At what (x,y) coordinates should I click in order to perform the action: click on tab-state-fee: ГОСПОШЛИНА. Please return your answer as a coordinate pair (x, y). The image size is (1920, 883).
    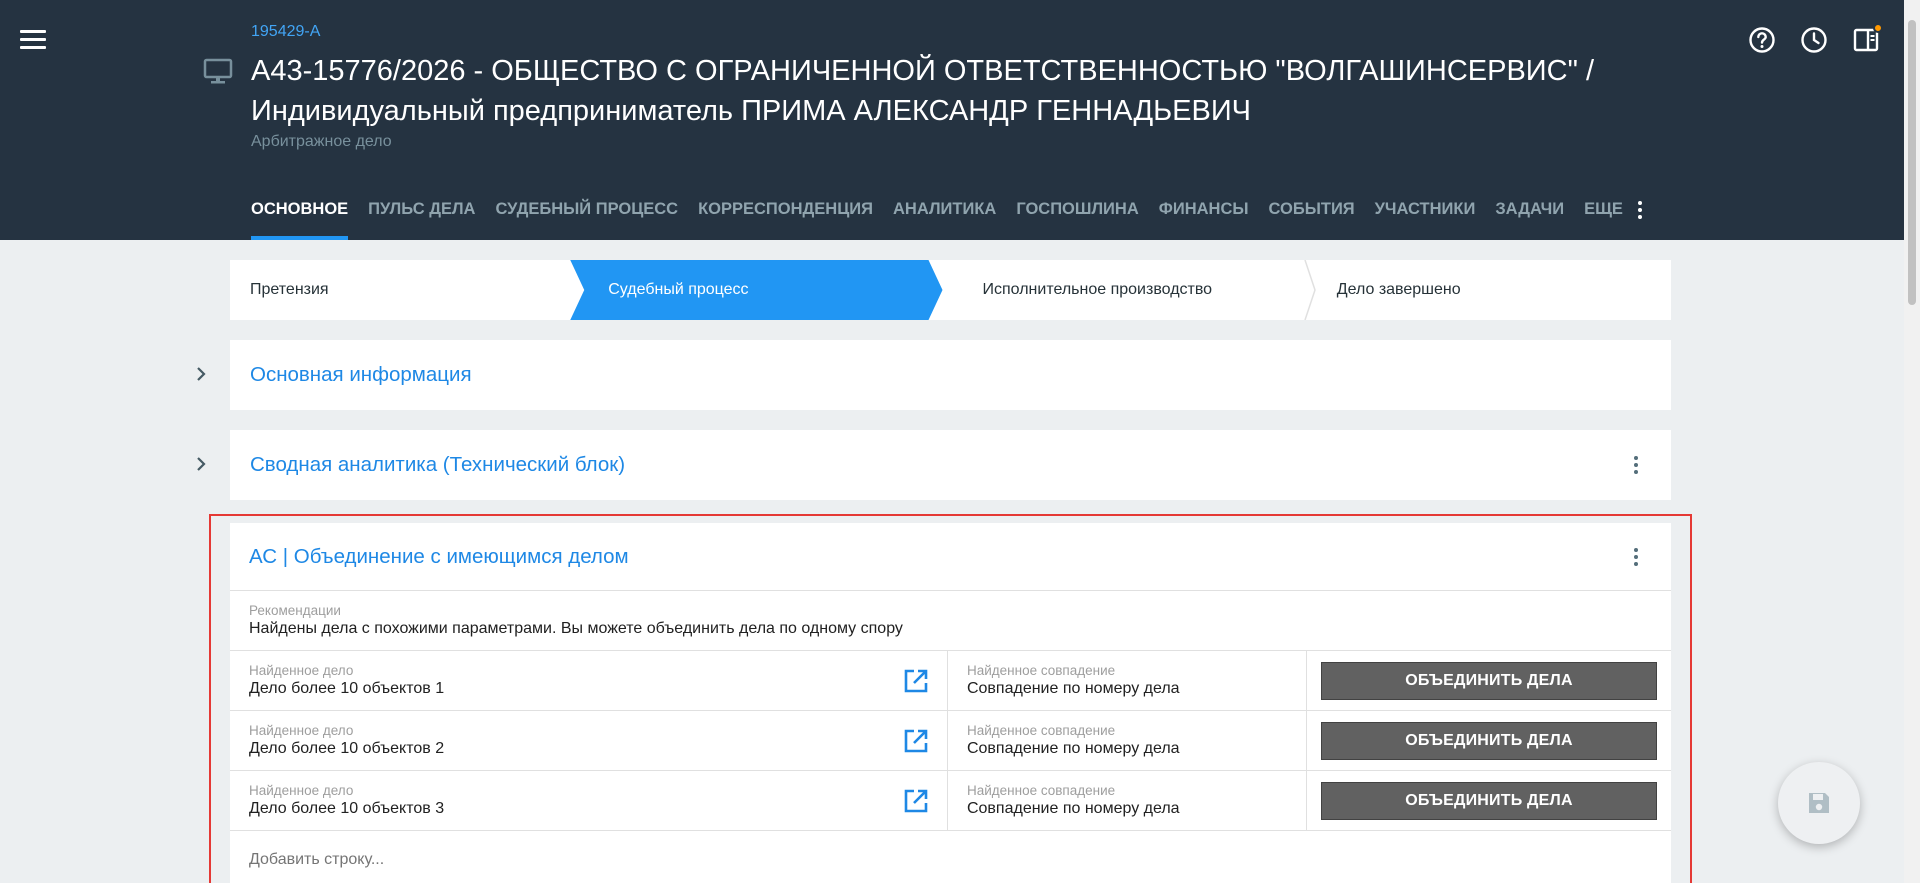
    Looking at the image, I should click on (1077, 216).